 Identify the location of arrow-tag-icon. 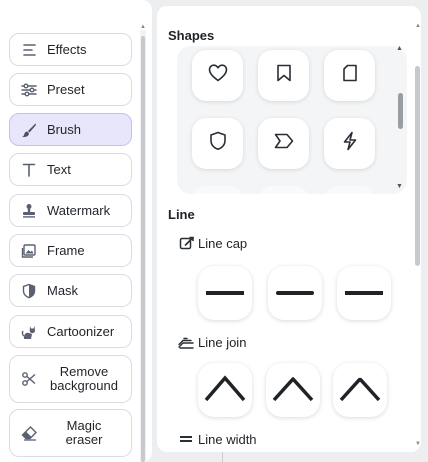
(284, 143).